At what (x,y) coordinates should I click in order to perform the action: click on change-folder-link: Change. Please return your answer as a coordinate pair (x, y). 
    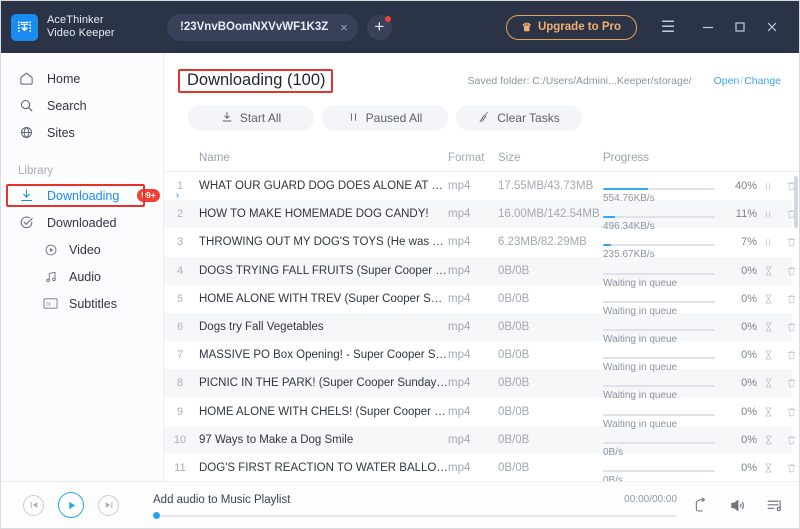
    Looking at the image, I should click on (762, 81).